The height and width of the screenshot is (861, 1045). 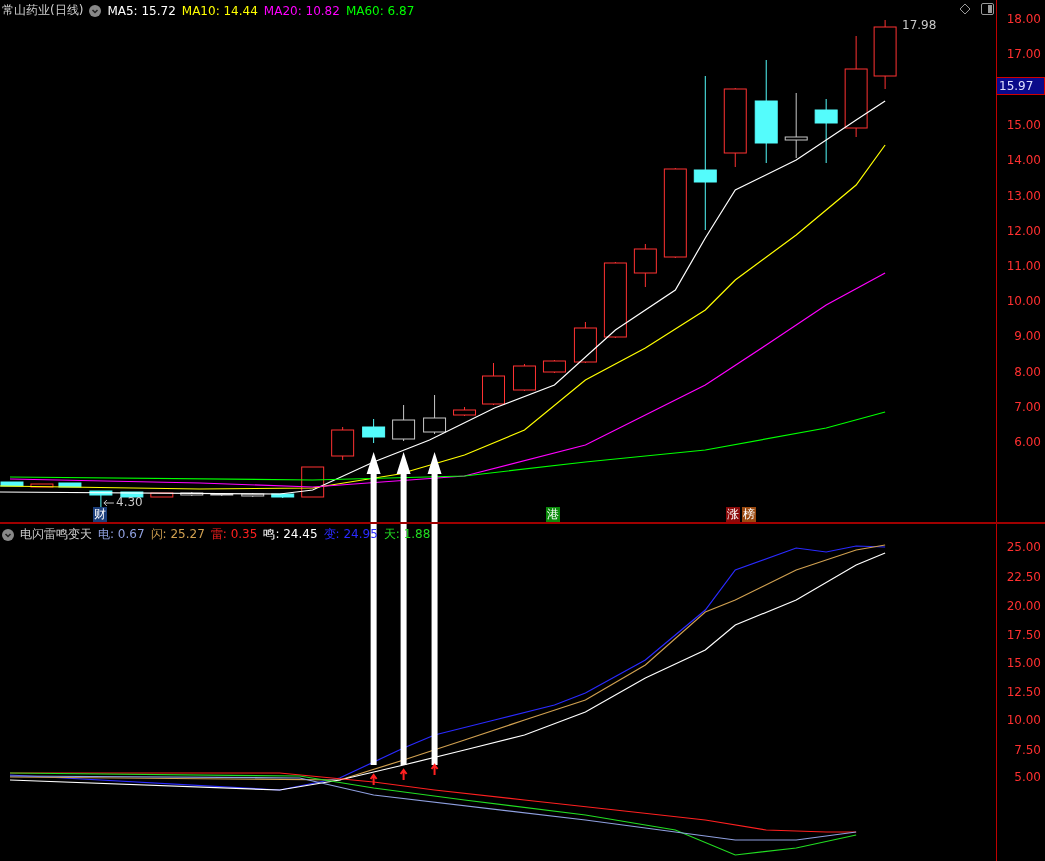 I want to click on axis-label: 8.00, so click(x=1027, y=372).